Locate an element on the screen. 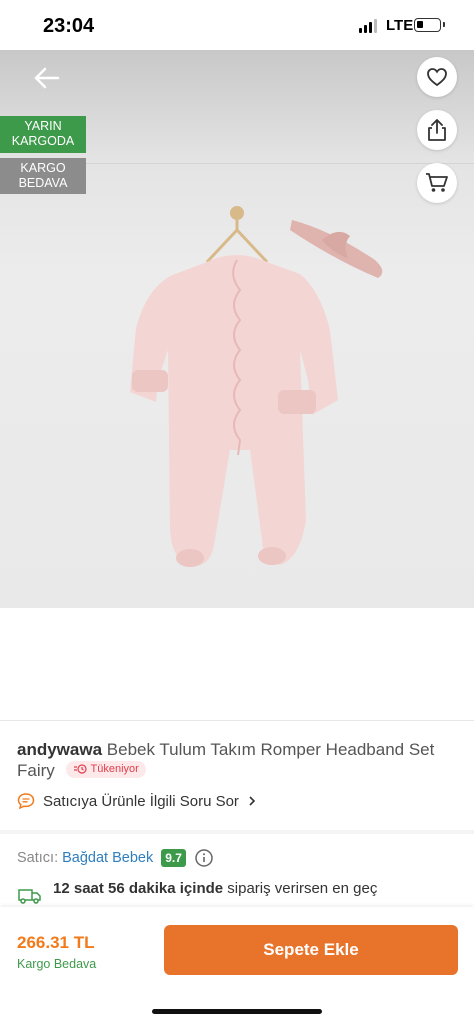  seller-label: Satıcı: is located at coordinates (38, 858).